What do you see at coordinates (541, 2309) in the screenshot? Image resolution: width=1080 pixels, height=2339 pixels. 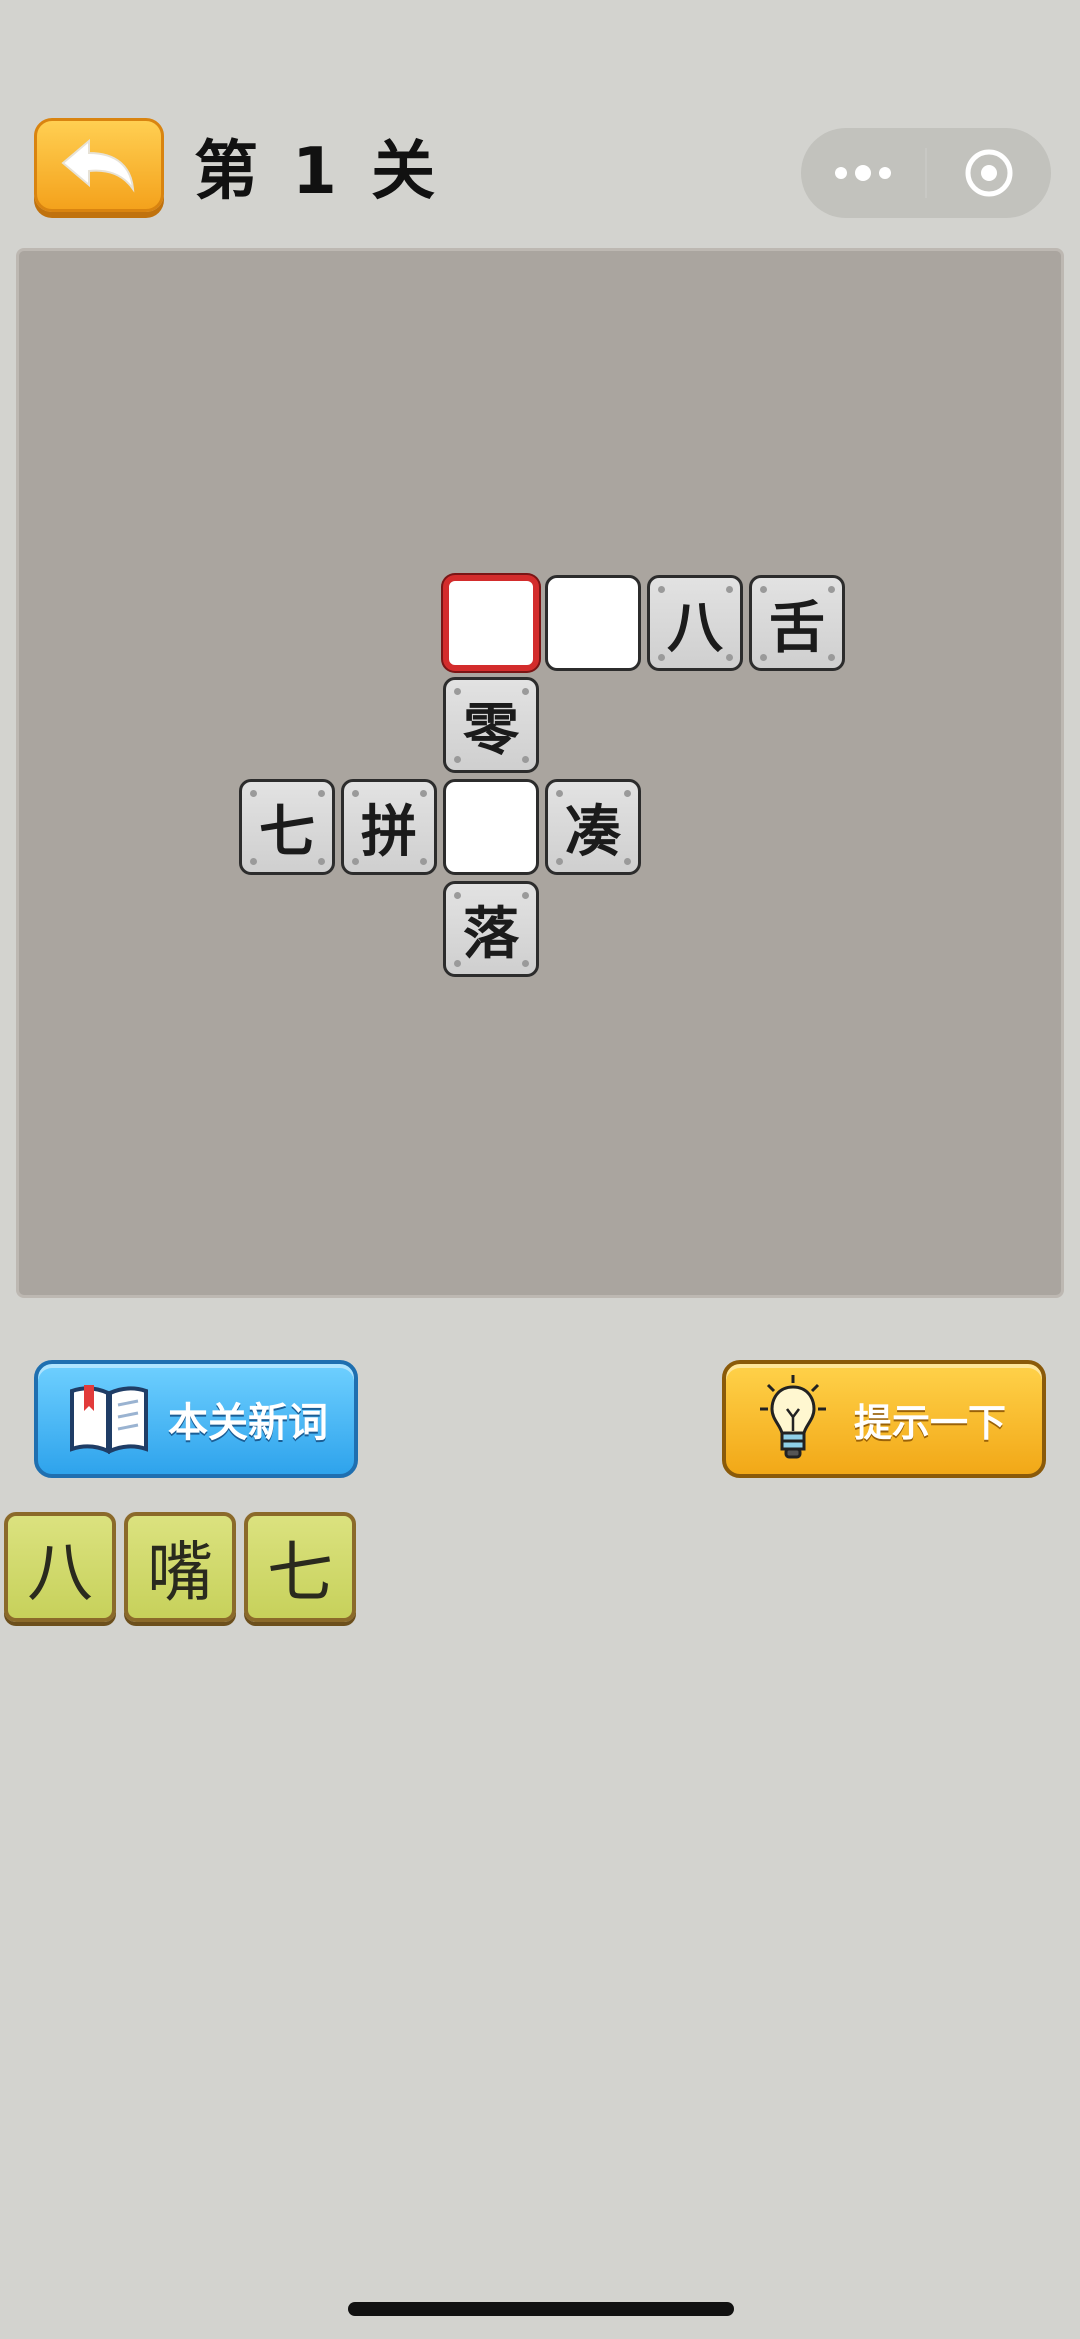 I see `home-indicator` at bounding box center [541, 2309].